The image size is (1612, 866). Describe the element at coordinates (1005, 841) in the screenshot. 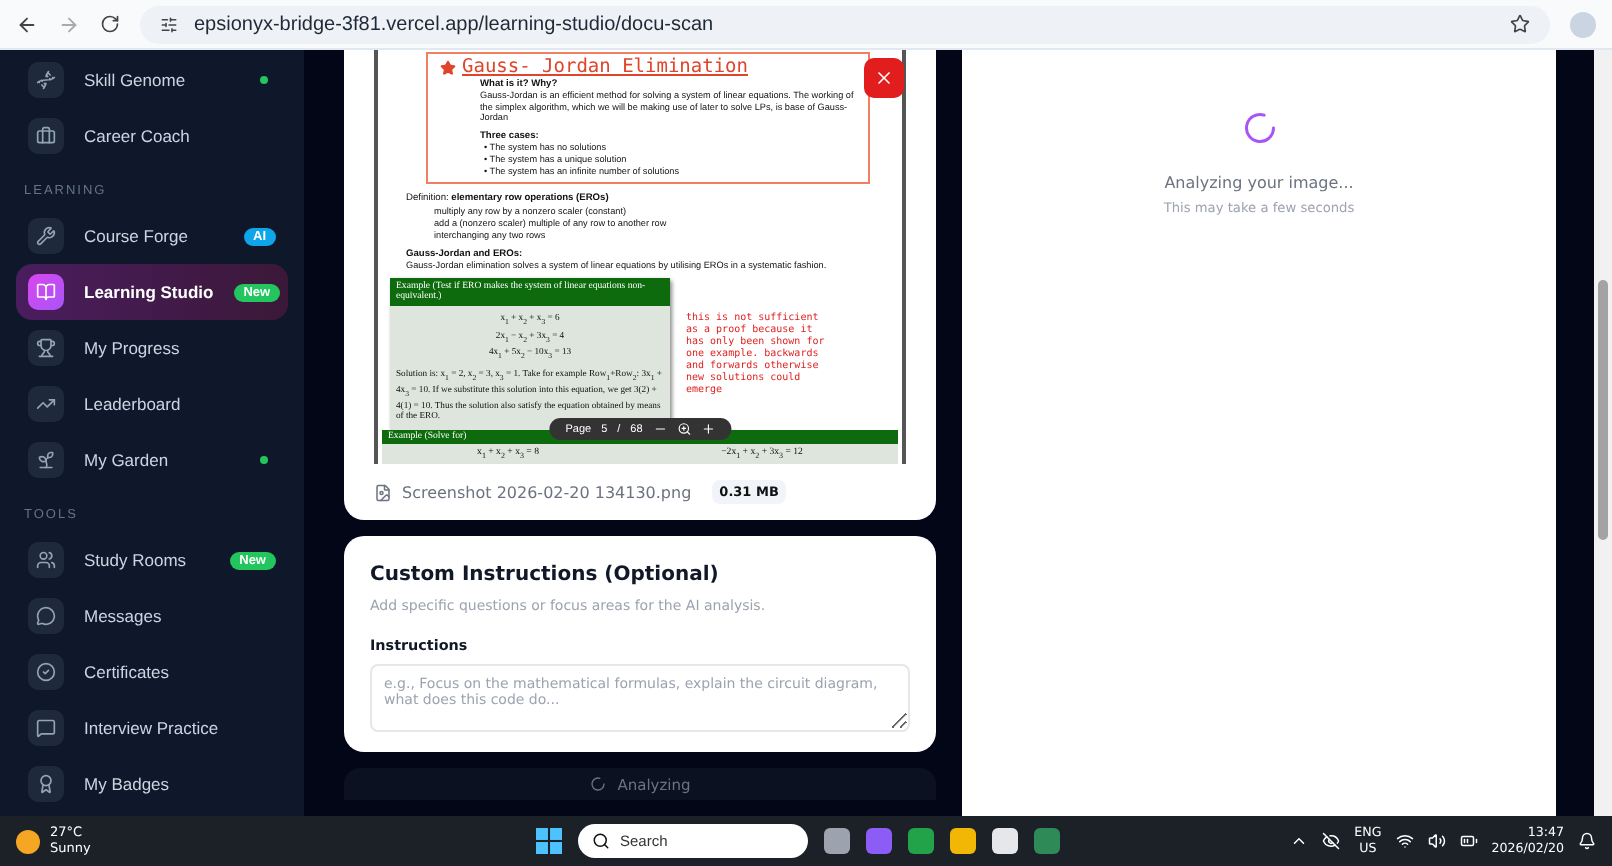

I see `store-icon` at that location.